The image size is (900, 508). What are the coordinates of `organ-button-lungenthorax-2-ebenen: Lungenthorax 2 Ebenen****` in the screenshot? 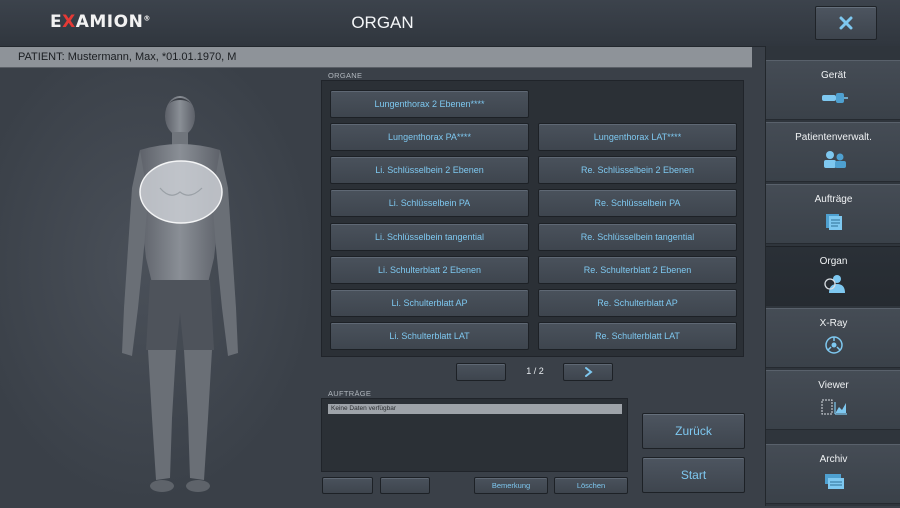 It's located at (429, 104).